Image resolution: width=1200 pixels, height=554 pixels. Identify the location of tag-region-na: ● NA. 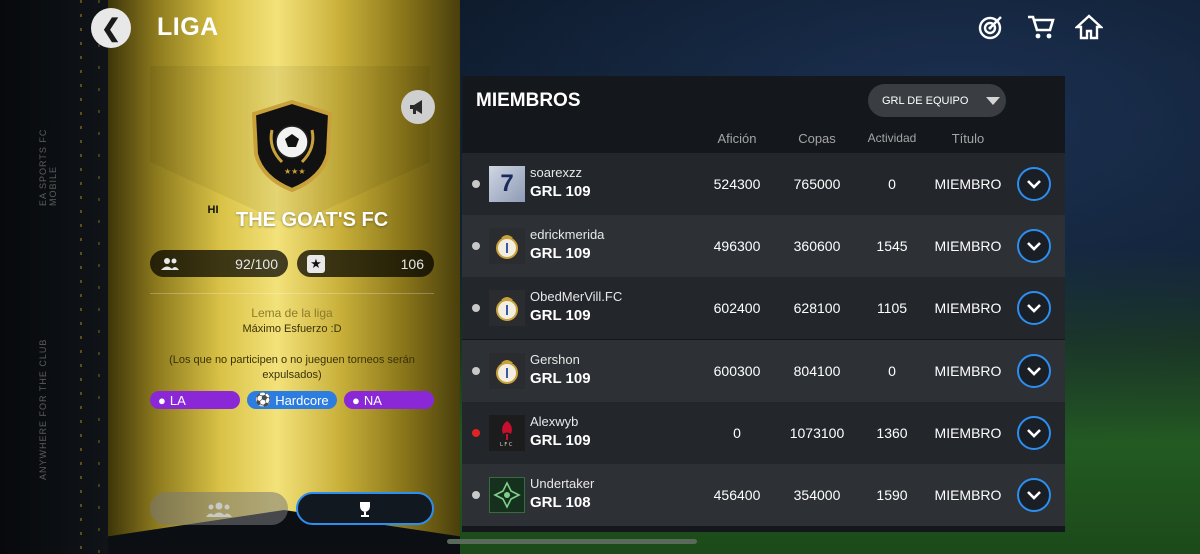
(389, 400).